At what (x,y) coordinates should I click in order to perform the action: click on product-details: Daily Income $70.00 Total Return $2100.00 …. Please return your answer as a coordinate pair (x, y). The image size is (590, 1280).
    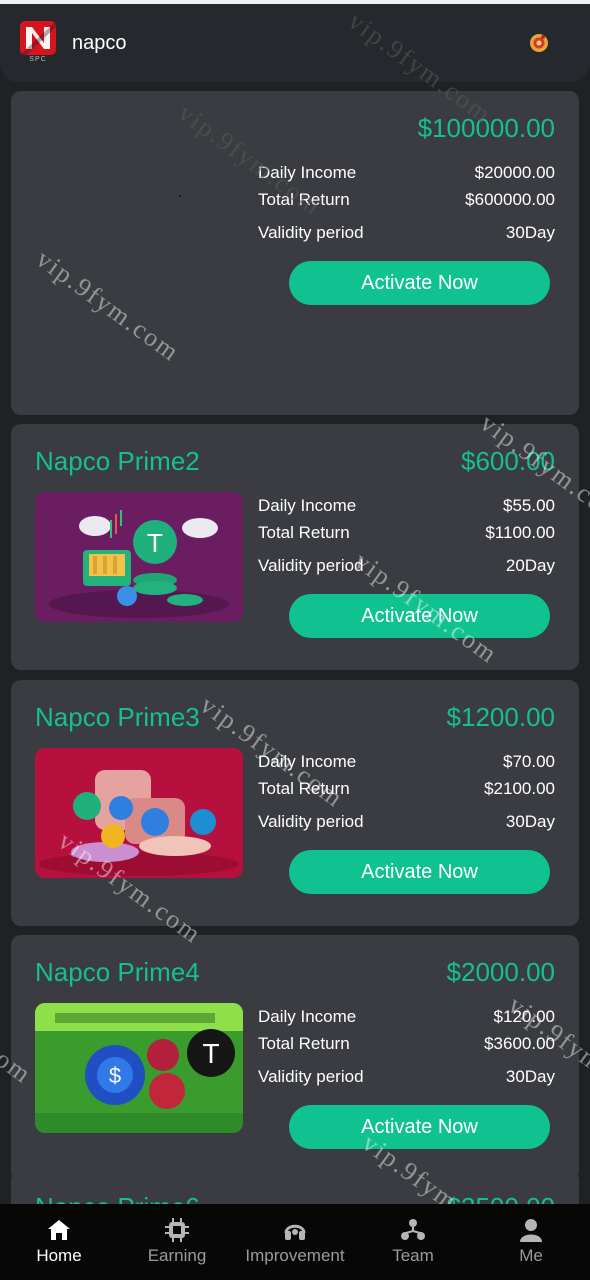
    Looking at the image, I should click on (406, 792).